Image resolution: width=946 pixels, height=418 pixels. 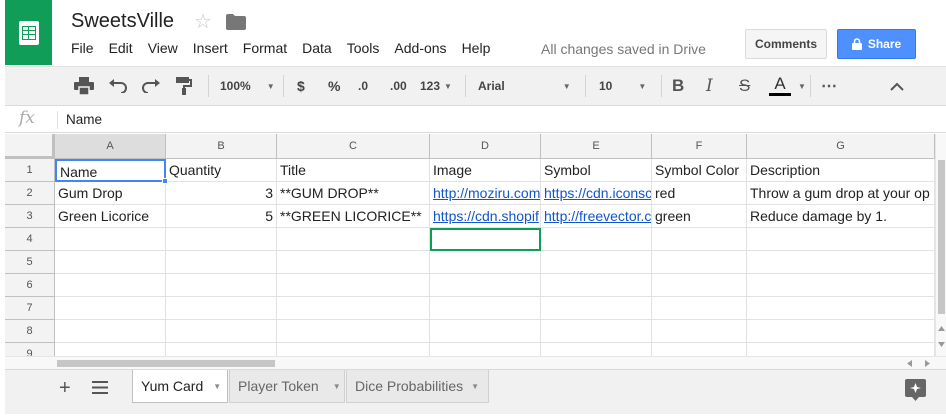 I want to click on menu-tools: Tools, so click(x=363, y=48).